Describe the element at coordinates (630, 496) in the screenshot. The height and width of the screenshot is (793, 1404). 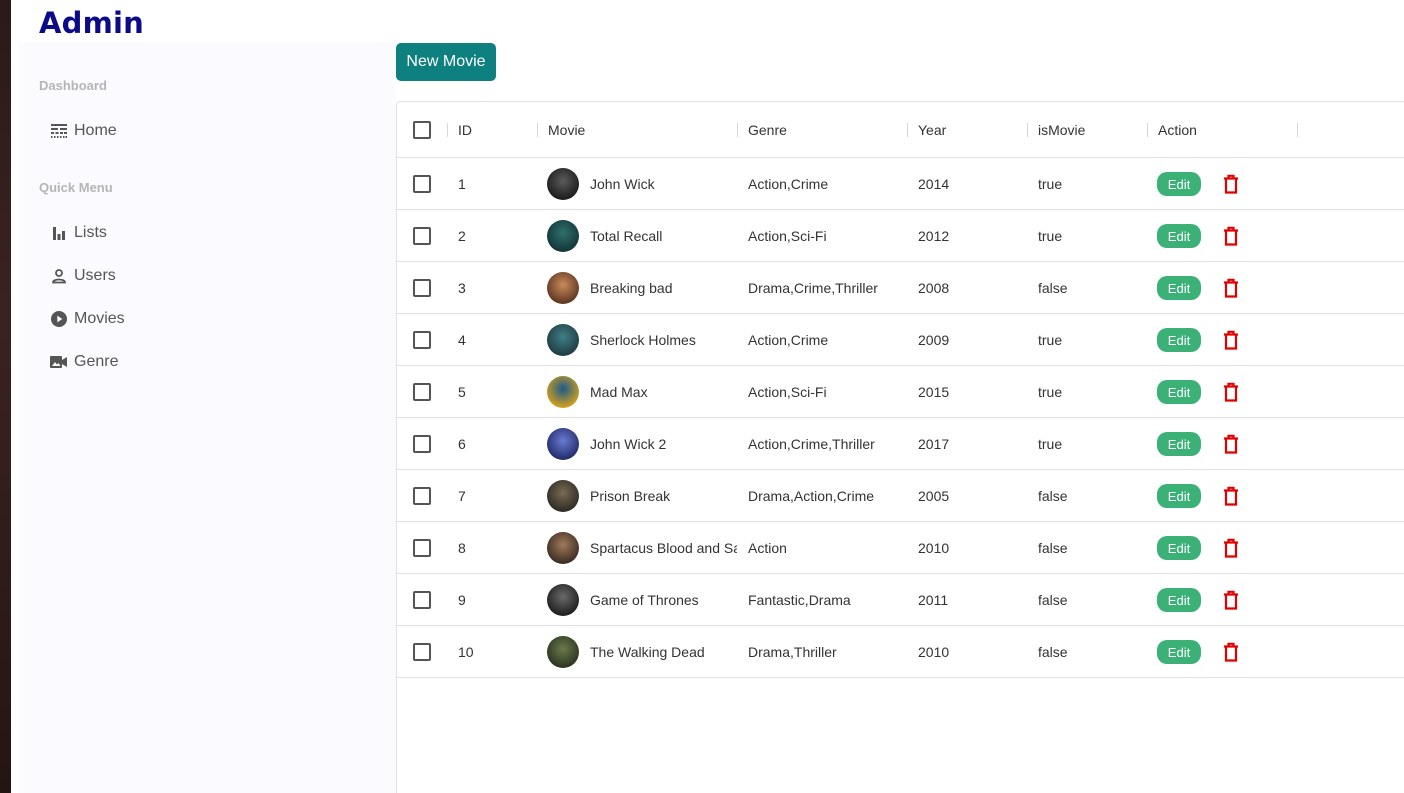
I see `cell-movie-title: Prison Break` at that location.